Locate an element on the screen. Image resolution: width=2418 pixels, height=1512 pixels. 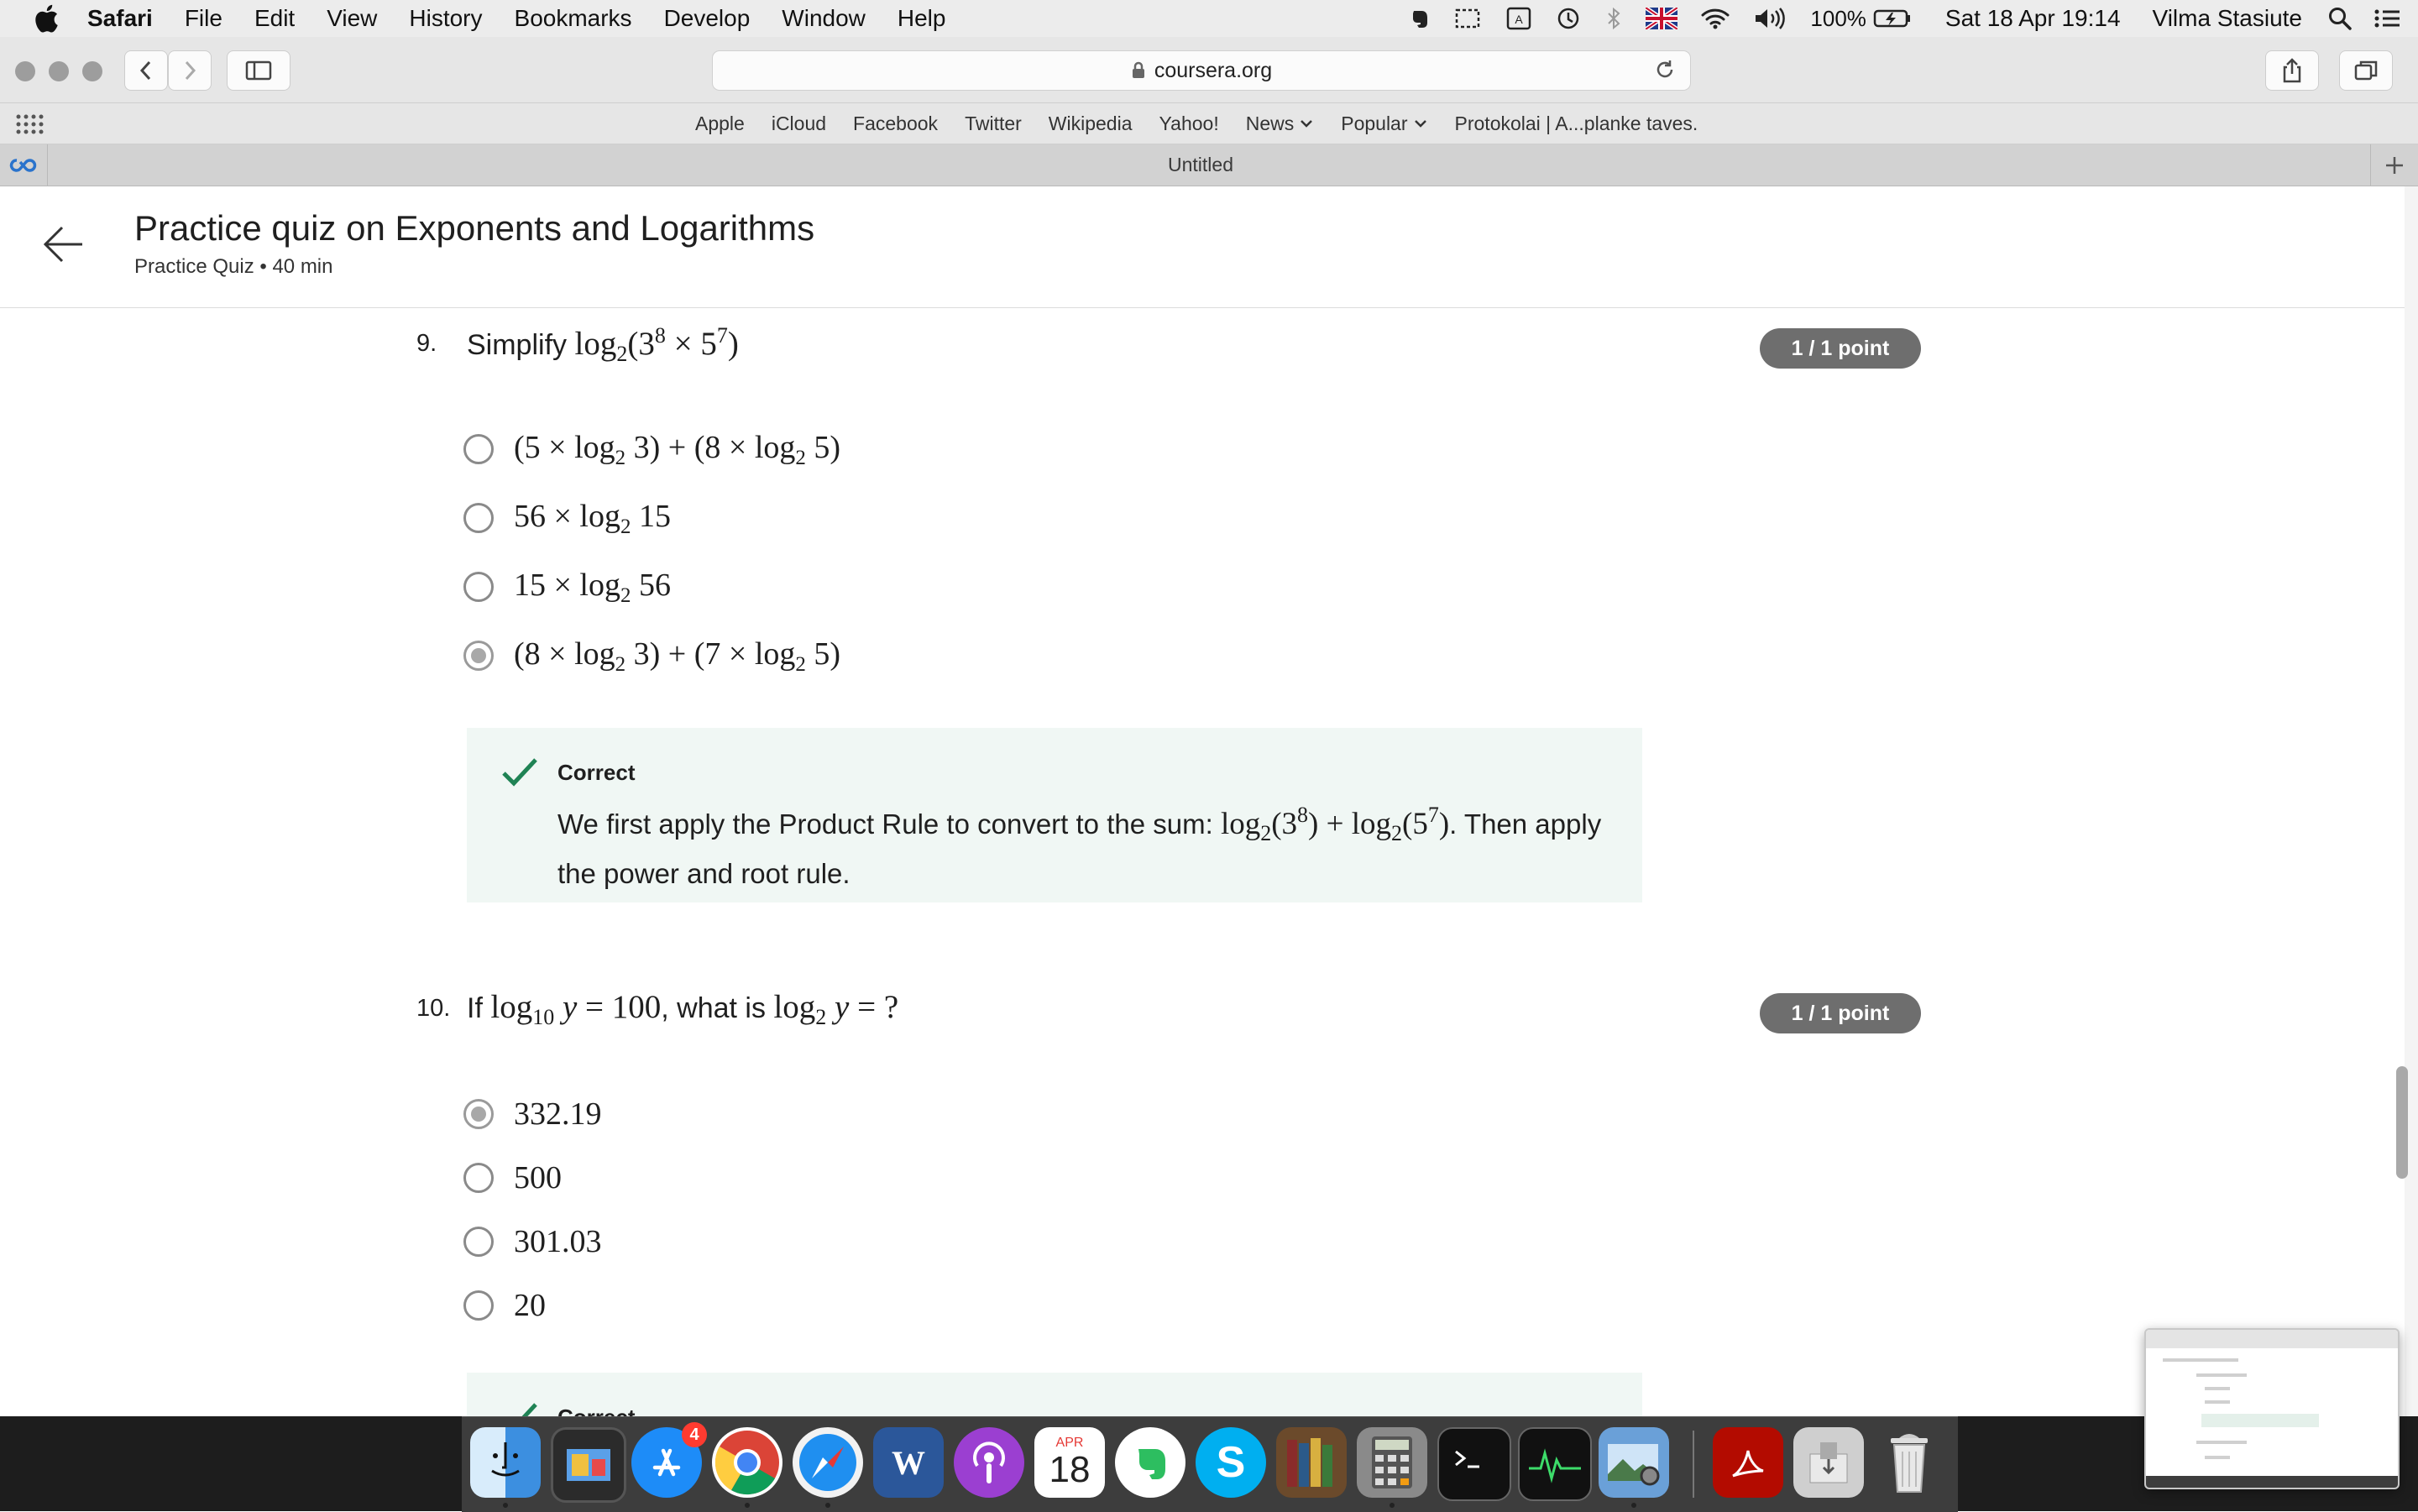
finder-icon is located at coordinates (505, 1462).